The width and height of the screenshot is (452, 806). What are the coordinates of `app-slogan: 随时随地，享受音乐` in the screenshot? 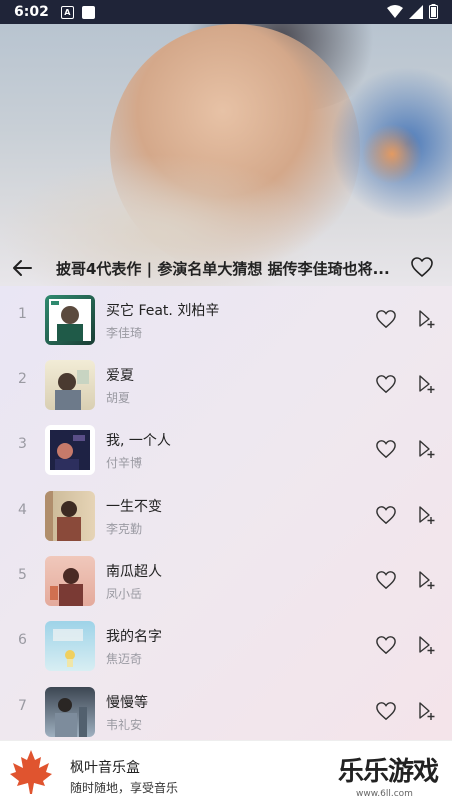 It's located at (124, 788).